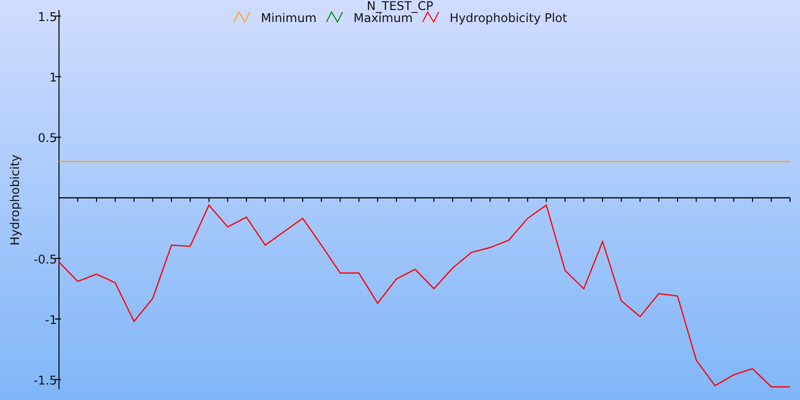 The height and width of the screenshot is (400, 800). I want to click on y-tick-label: 1.5, so click(47, 17).